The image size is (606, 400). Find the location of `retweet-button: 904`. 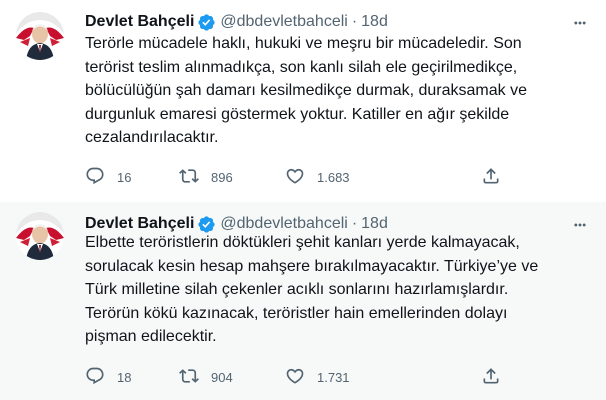

retweet-button: 904 is located at coordinates (206, 377).